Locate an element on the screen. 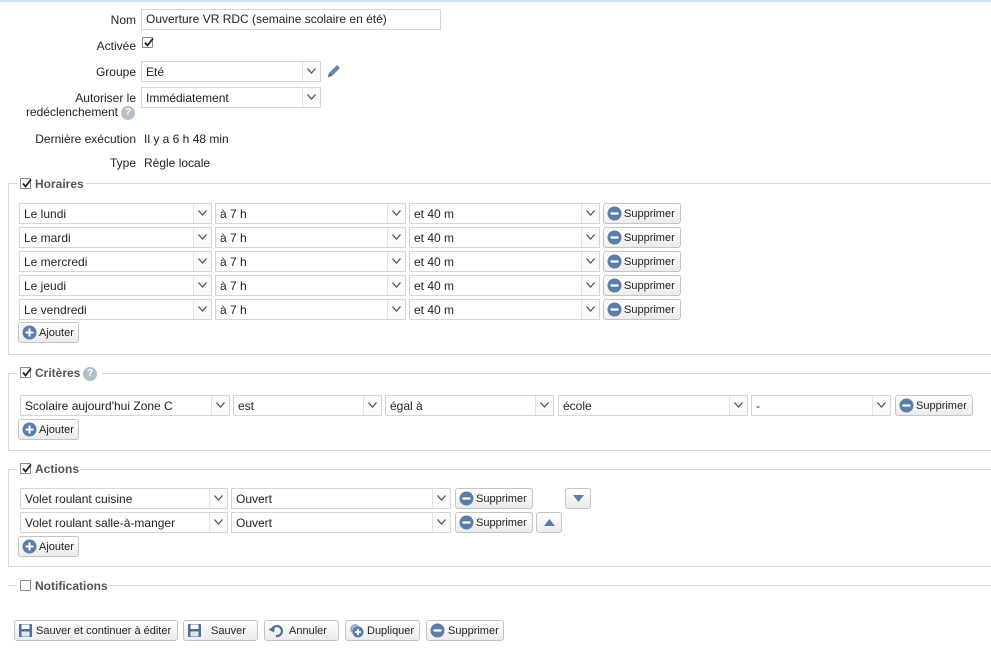 The width and height of the screenshot is (991, 660). delete-rule-label: Supprimer is located at coordinates (473, 631).